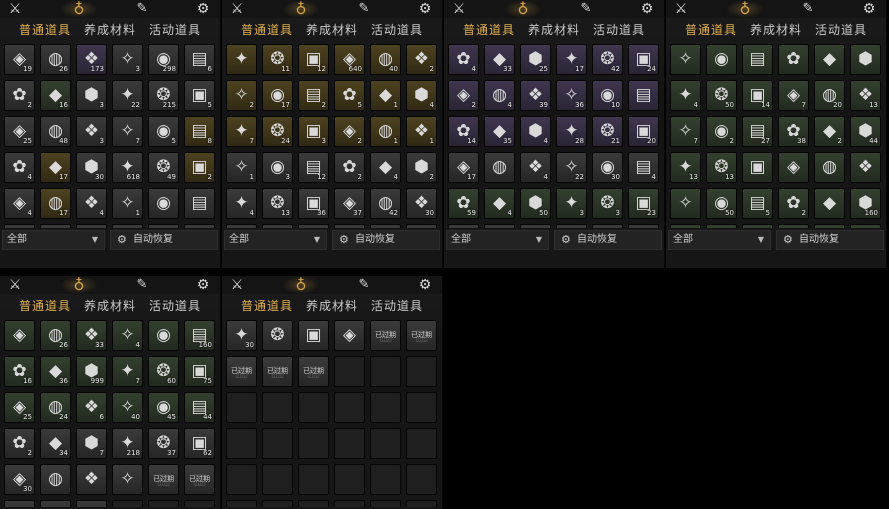 The width and height of the screenshot is (889, 509). I want to click on item-slot: ◈ 640, so click(349, 59).